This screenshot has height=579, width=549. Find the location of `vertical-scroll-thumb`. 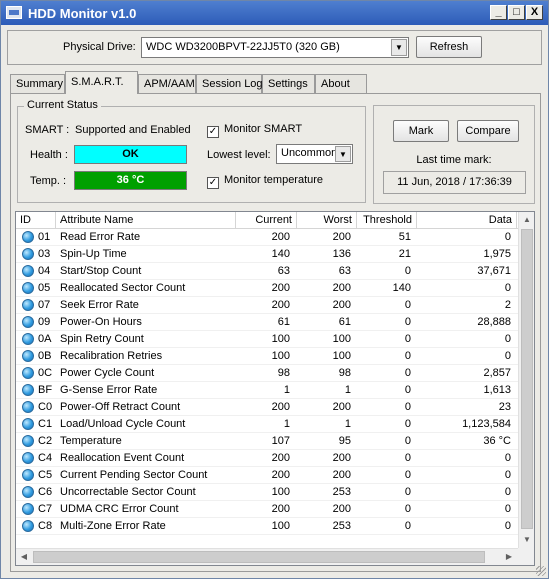

vertical-scroll-thumb is located at coordinates (527, 379).